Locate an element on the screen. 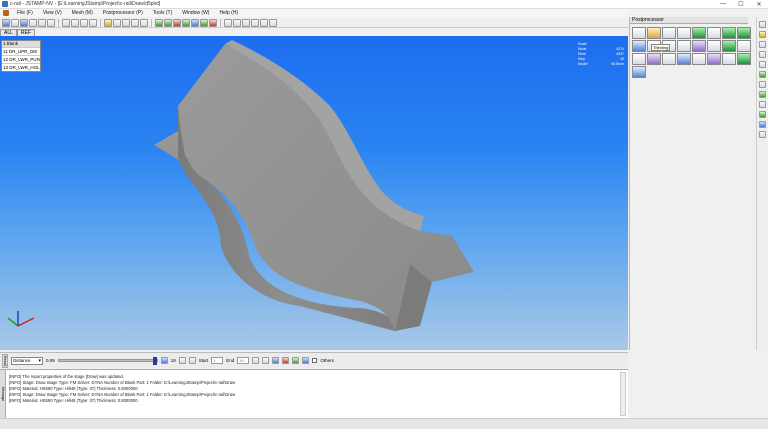  table-icon is located at coordinates (744, 59).